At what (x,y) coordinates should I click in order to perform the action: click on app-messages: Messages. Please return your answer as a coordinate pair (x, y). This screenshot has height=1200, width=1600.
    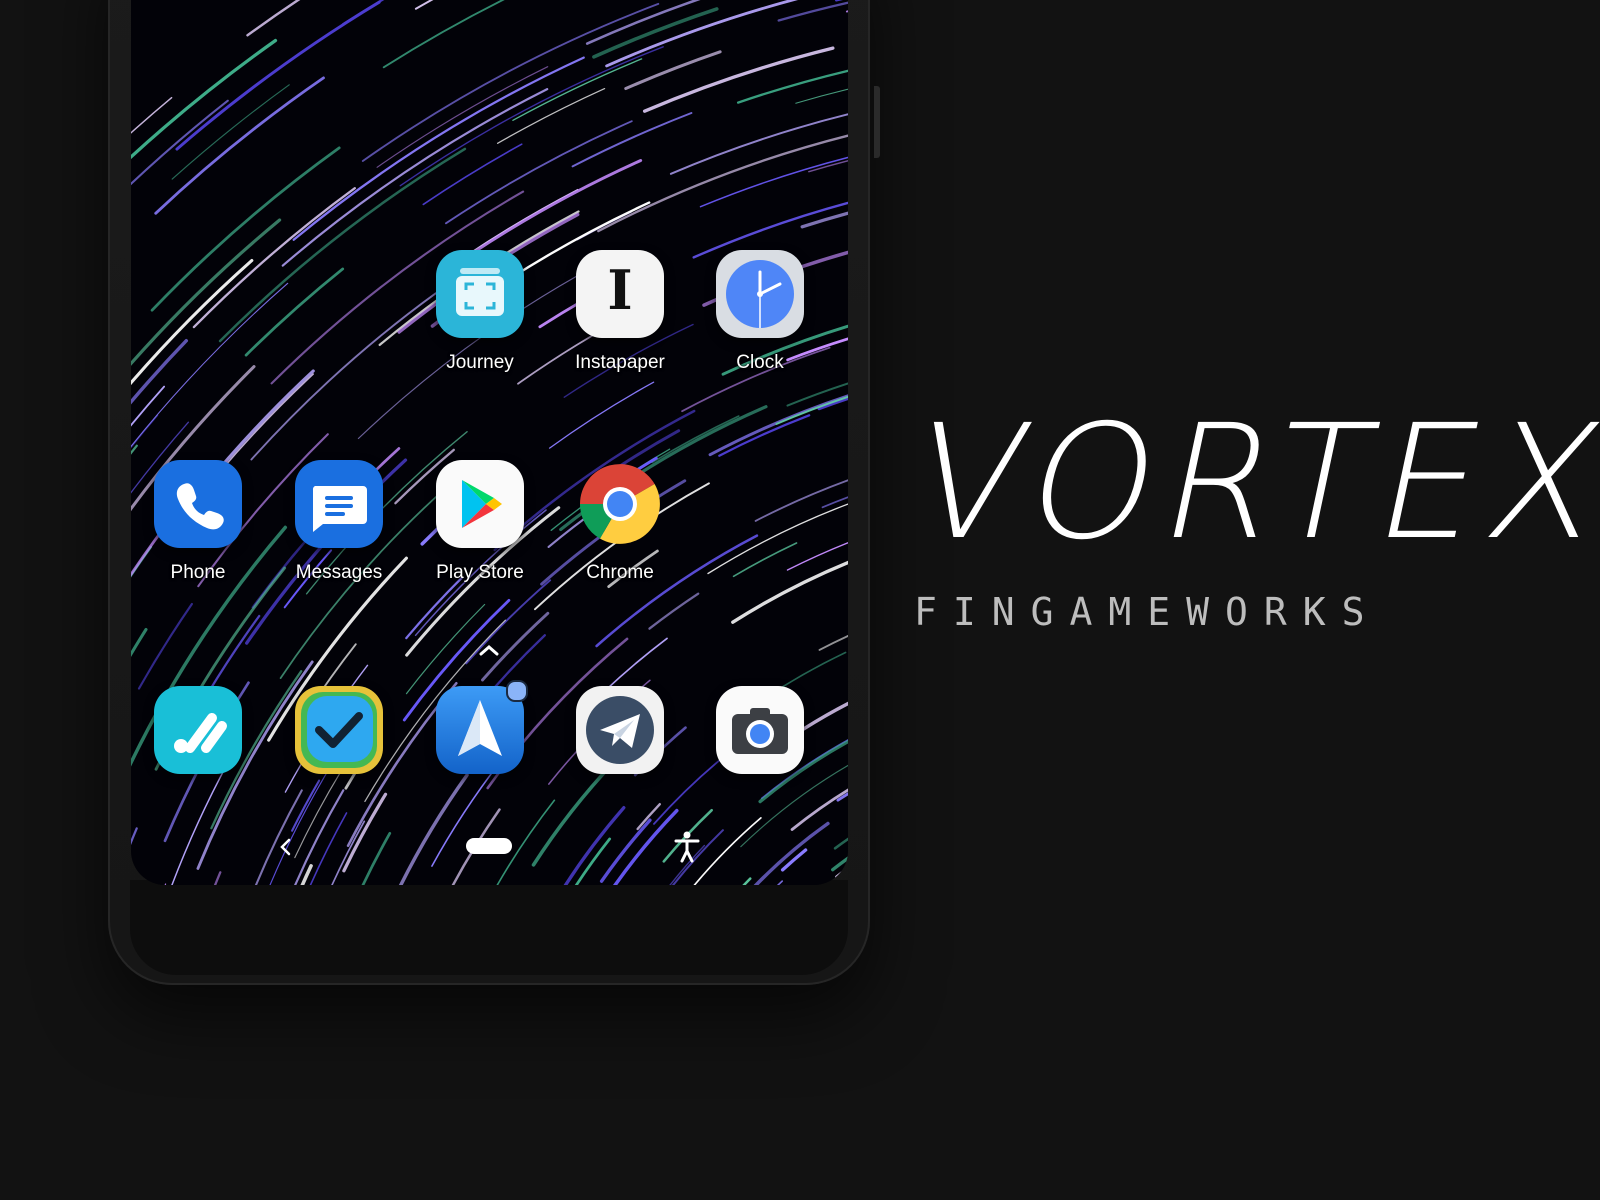
    Looking at the image, I should click on (339, 522).